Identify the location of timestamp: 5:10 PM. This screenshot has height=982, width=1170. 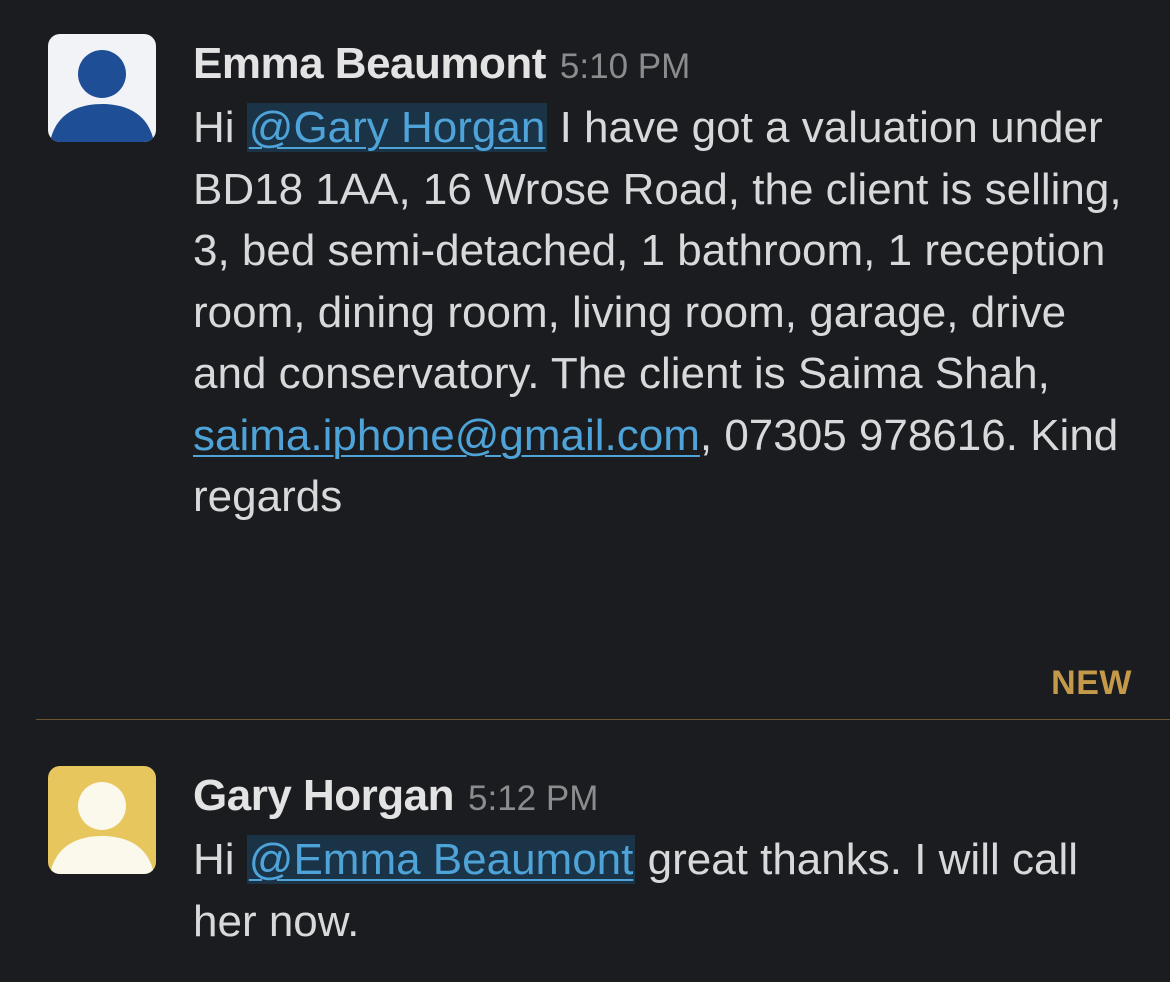
(625, 66).